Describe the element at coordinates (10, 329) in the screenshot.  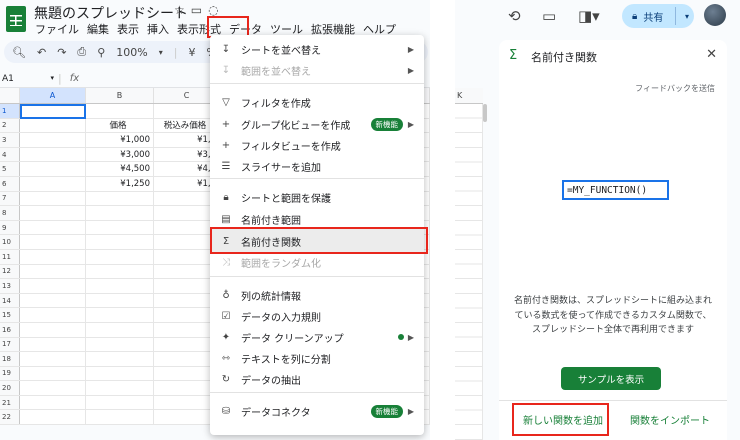
I see `row-header: 16` at that location.